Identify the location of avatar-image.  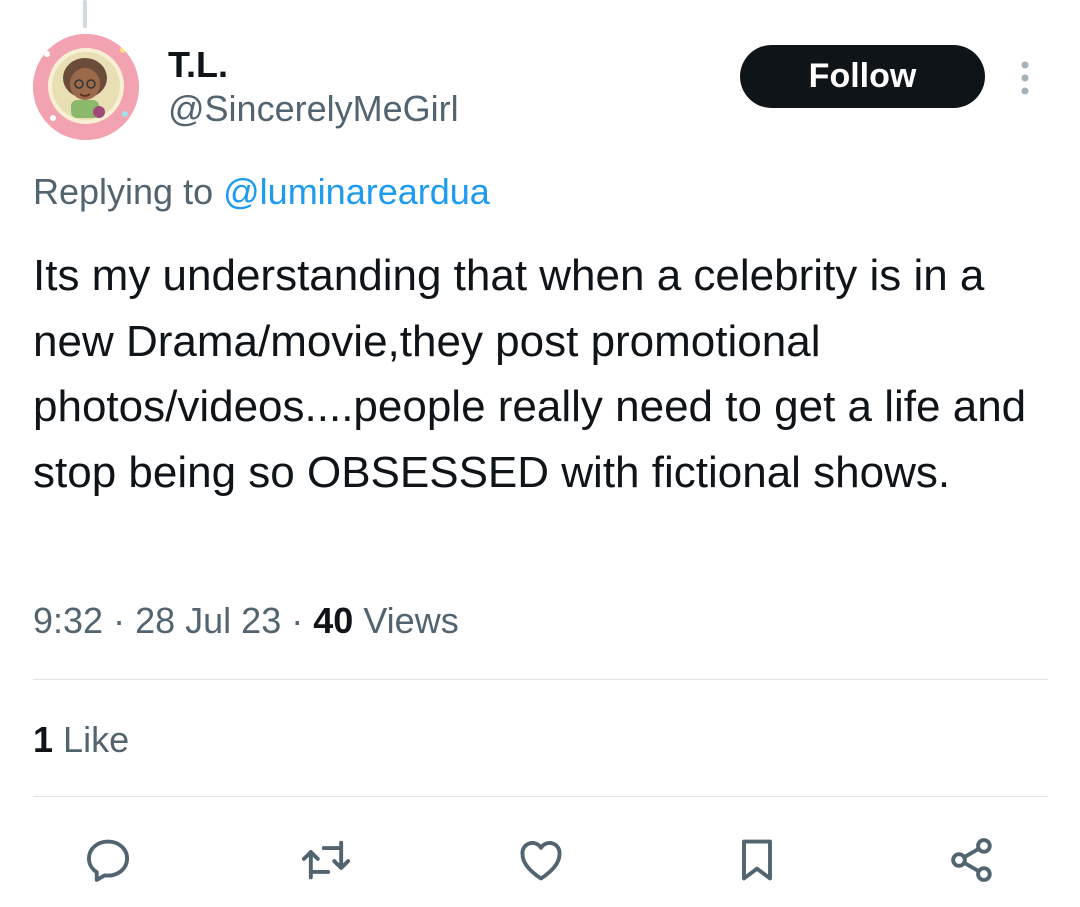
(86, 87).